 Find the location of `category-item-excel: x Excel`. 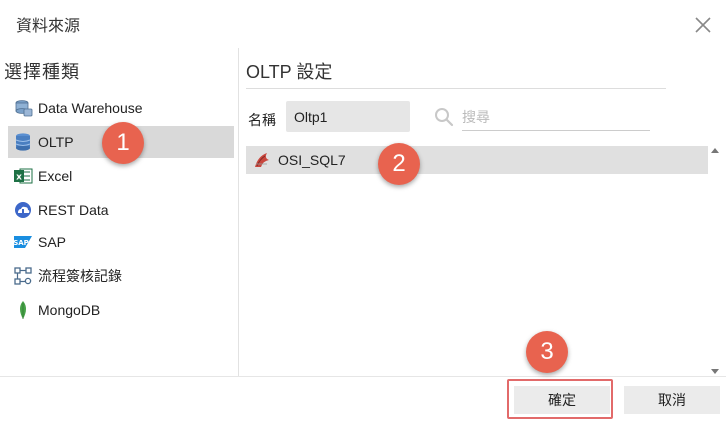

category-item-excel: x Excel is located at coordinates (121, 176).